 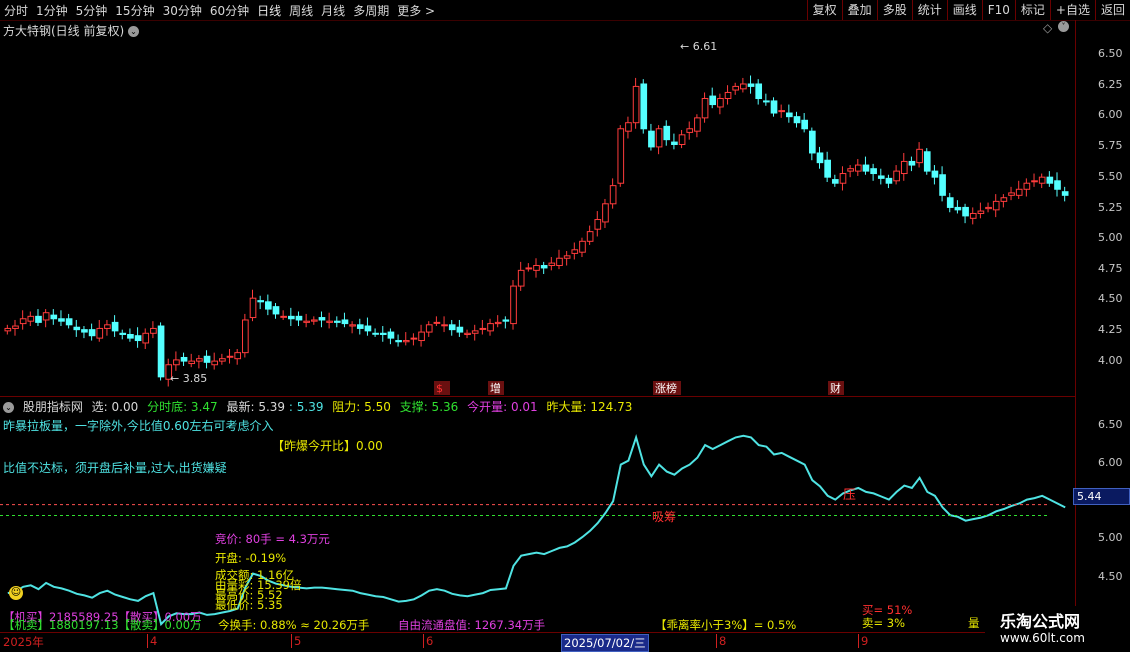 What do you see at coordinates (102, 625) in the screenshot?
I see `jimai-sell: 【机卖】1880197.13【散卖】0.00万` at bounding box center [102, 625].